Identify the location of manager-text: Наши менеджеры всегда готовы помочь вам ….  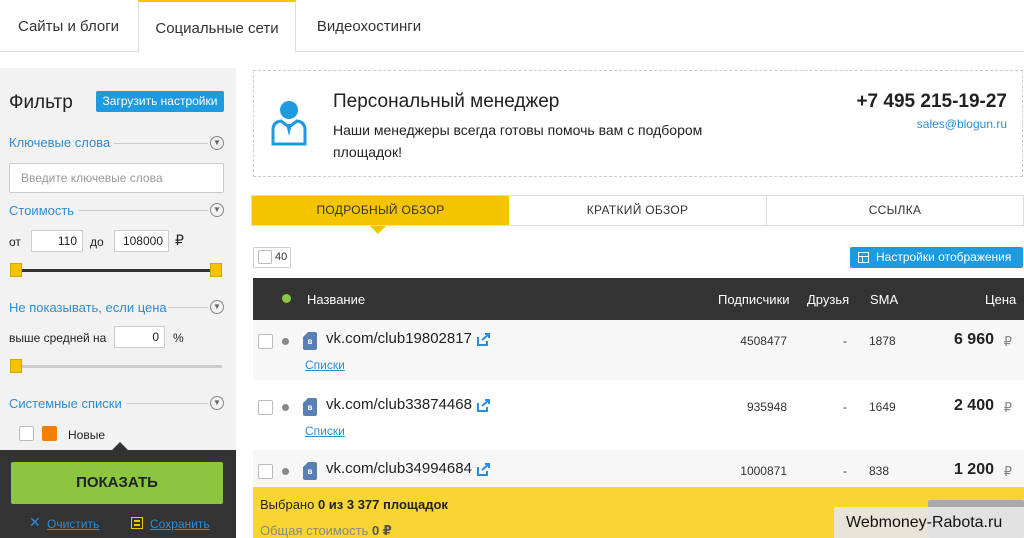
(518, 141).